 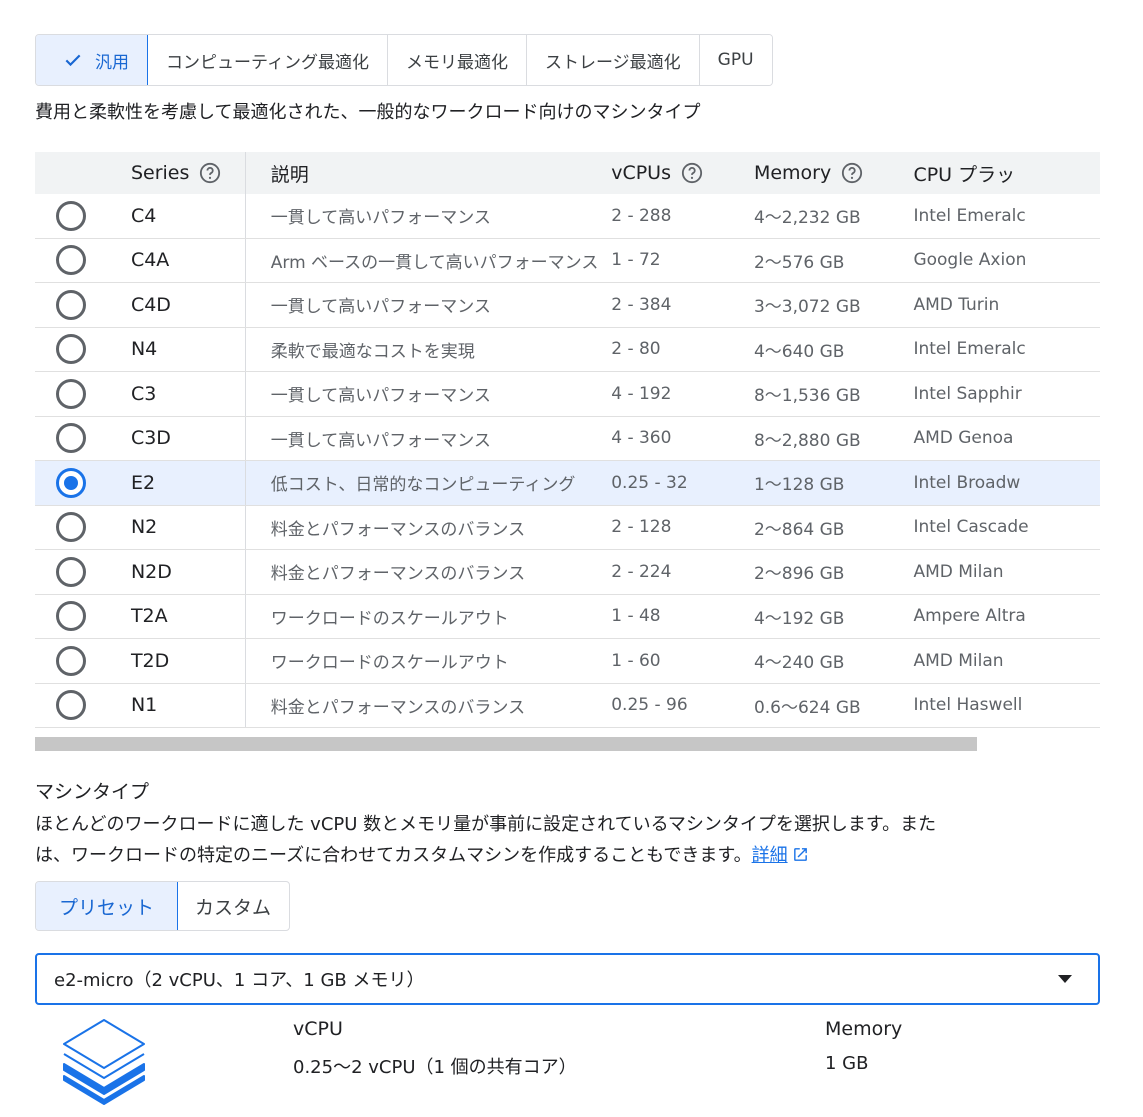 I want to click on series-cell: E2, so click(x=182, y=483).